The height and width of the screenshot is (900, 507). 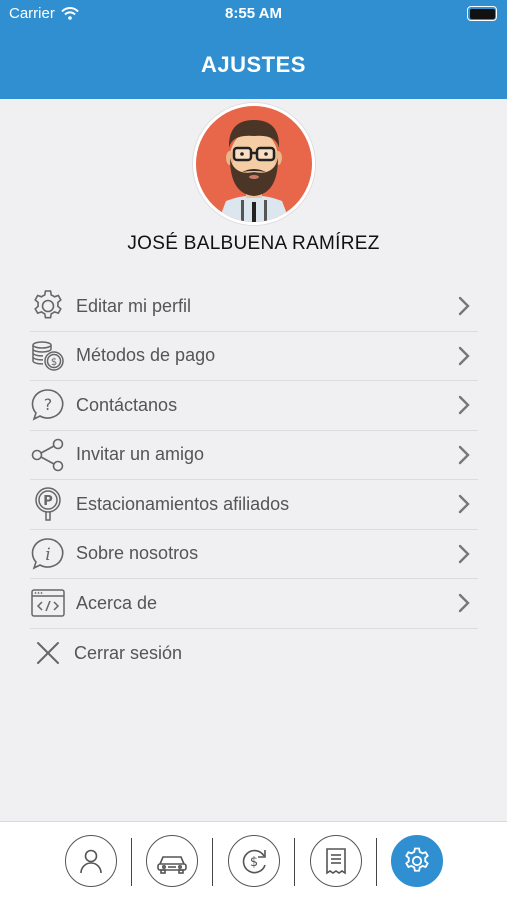 What do you see at coordinates (254, 356) in the screenshot?
I see `menu-item-payment-methods: $ Métodos de pago` at bounding box center [254, 356].